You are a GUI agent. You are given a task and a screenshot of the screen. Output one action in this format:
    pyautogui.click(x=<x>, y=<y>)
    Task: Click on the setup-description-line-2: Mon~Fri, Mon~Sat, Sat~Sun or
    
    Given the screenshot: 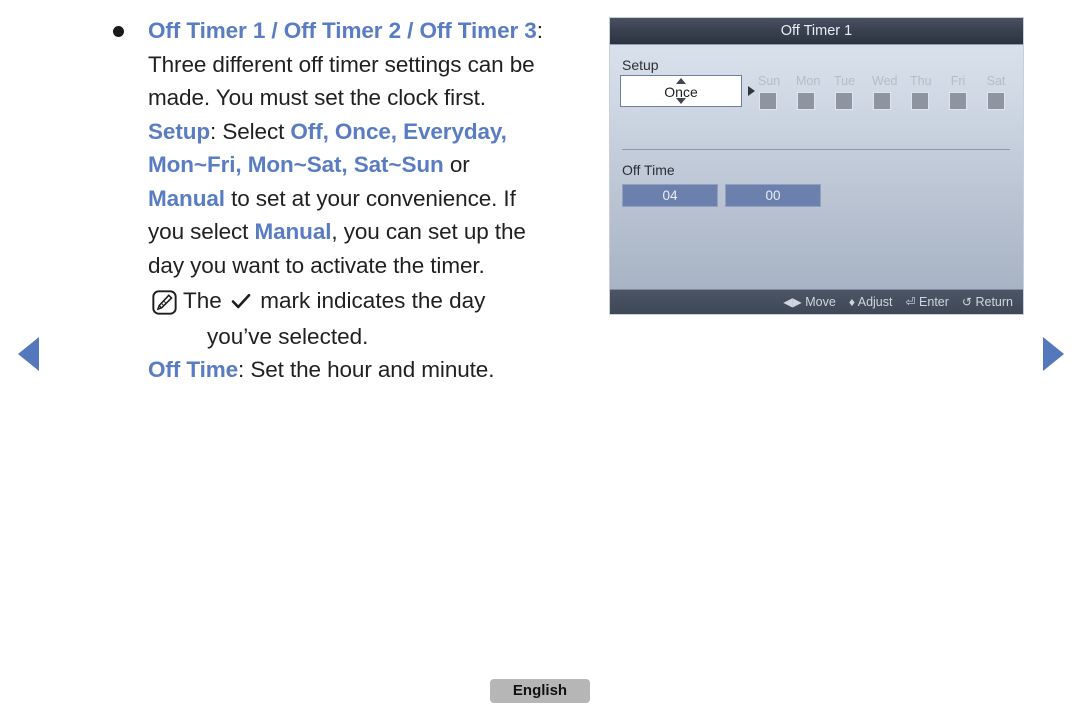 What is the action you would take?
    pyautogui.click(x=376, y=165)
    